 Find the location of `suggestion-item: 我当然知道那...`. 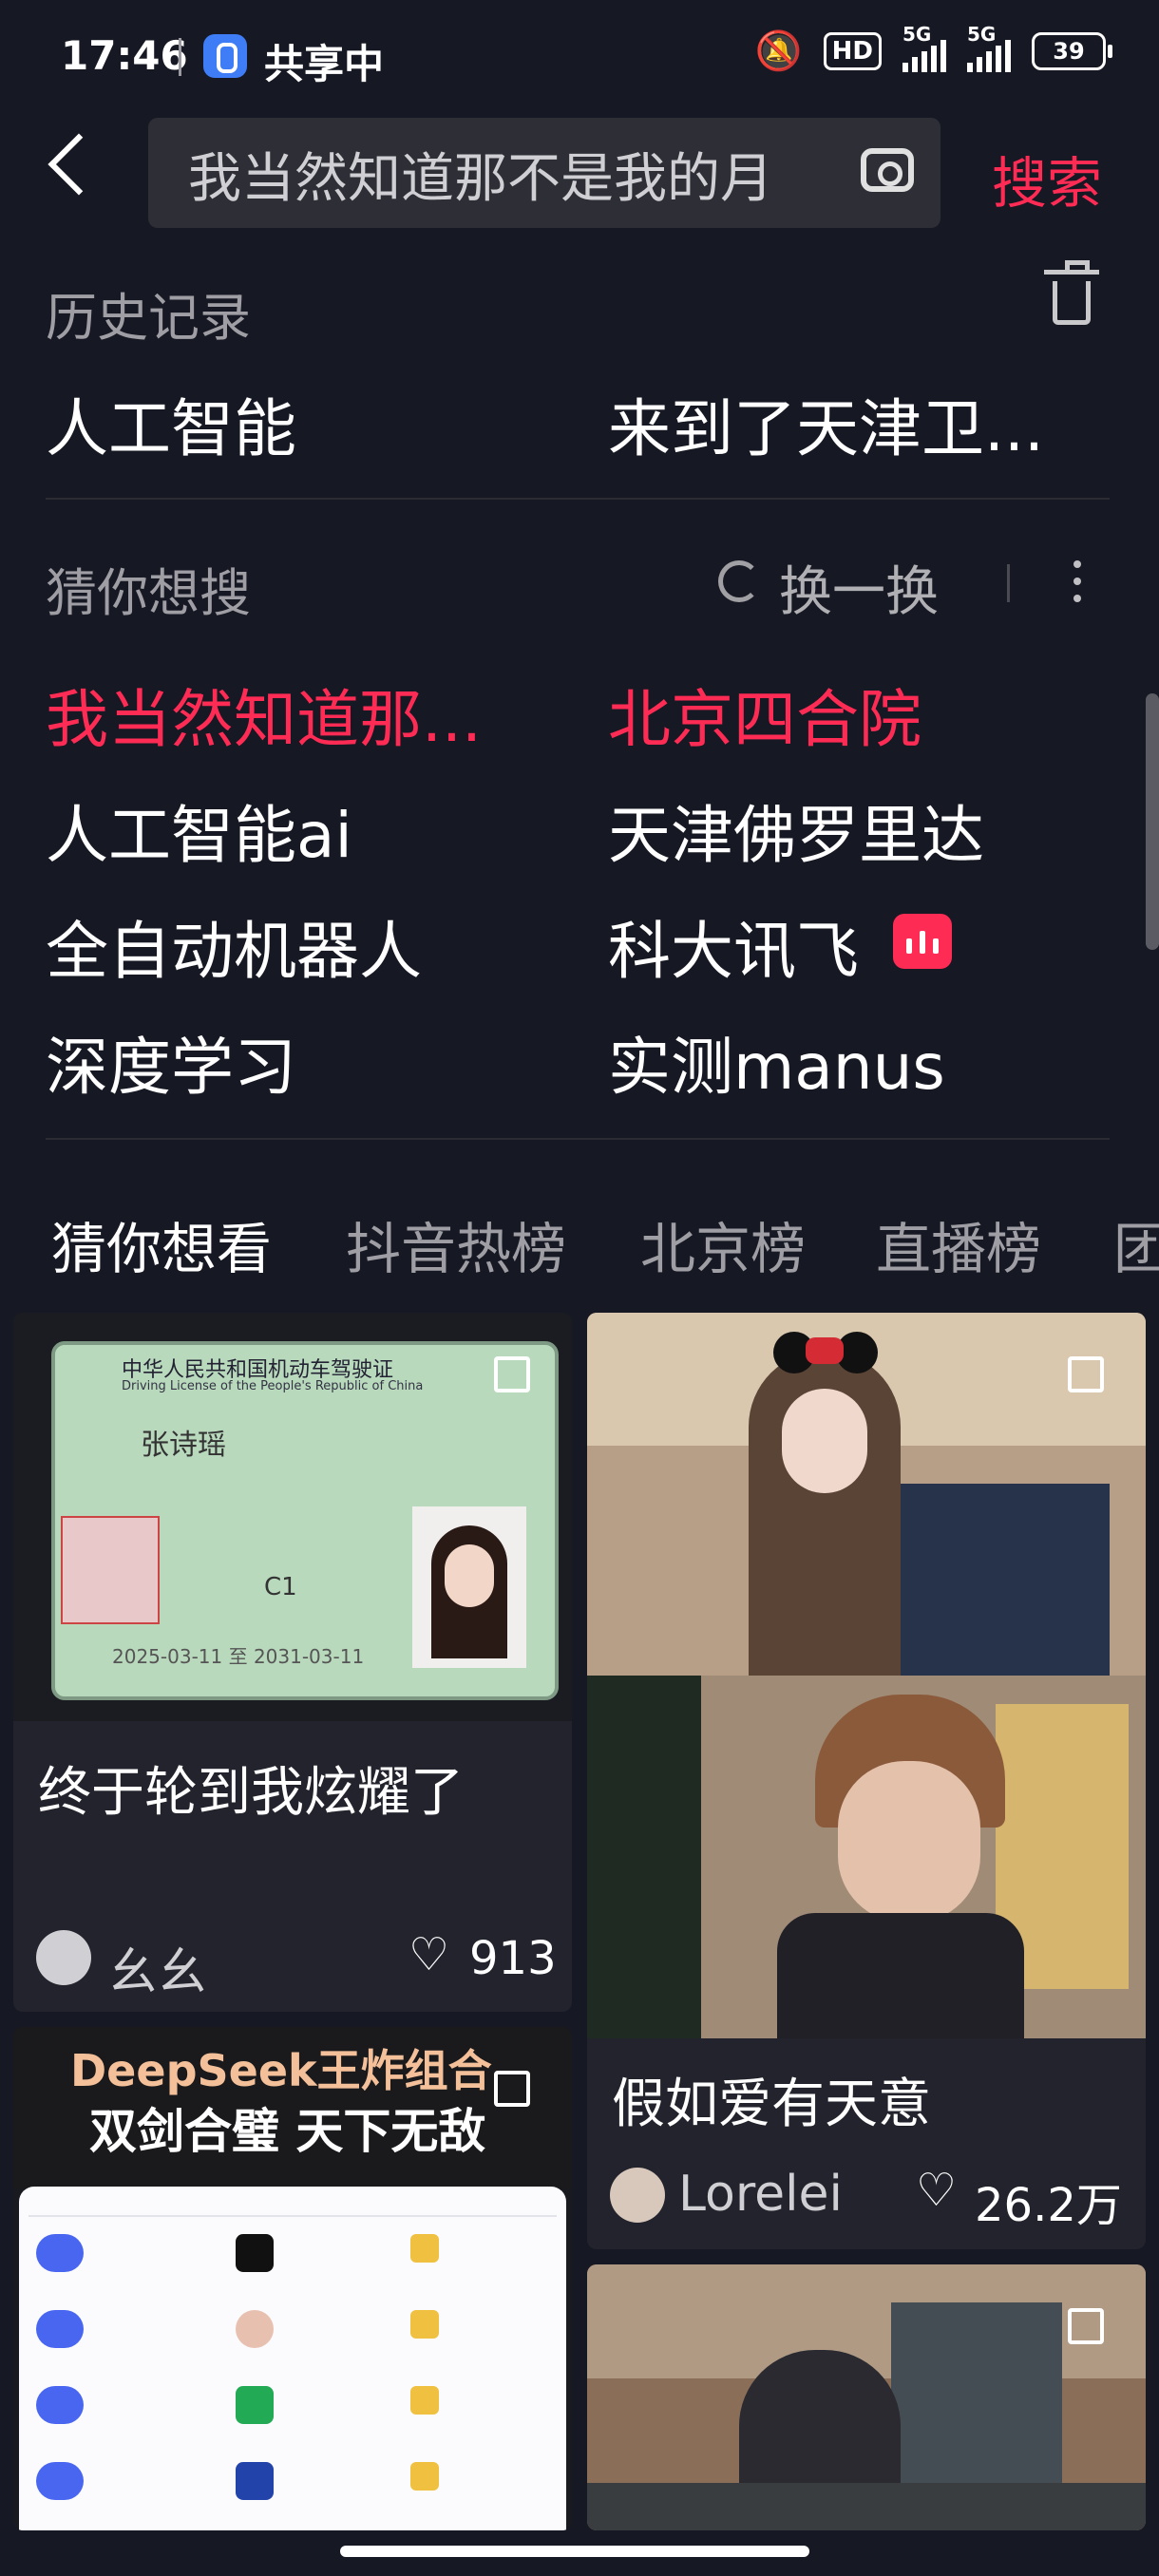

suggestion-item: 我当然知道那... is located at coordinates (264, 714).